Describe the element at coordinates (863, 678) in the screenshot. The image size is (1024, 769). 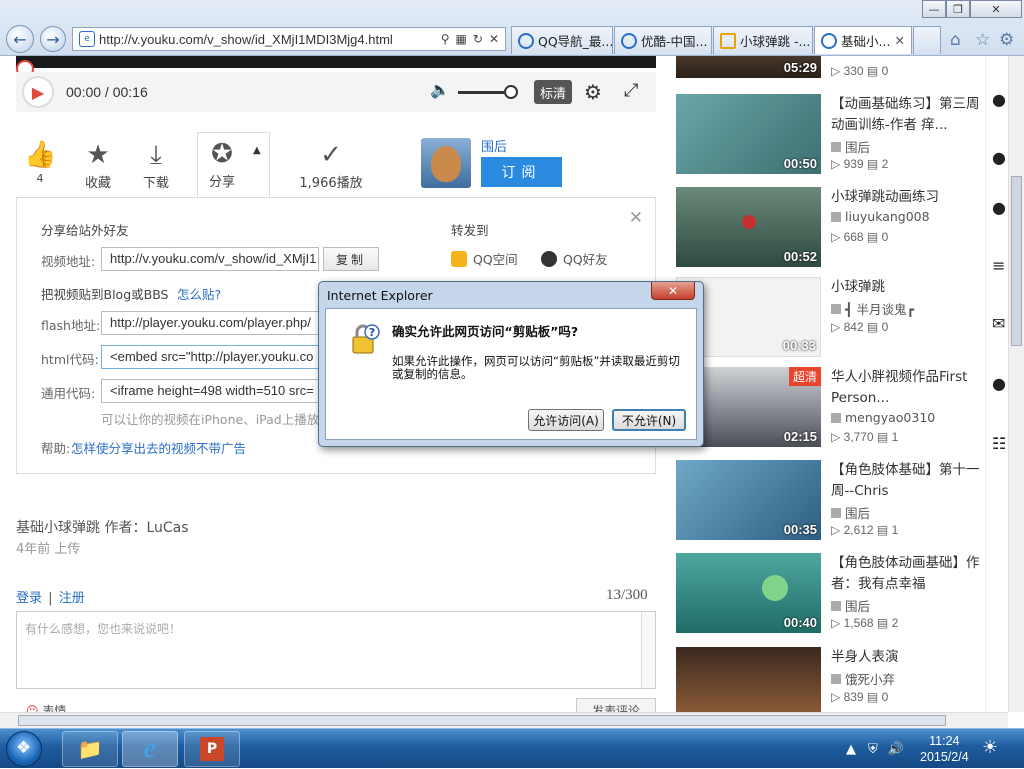
I see `video-author: 饿死小弃` at that location.